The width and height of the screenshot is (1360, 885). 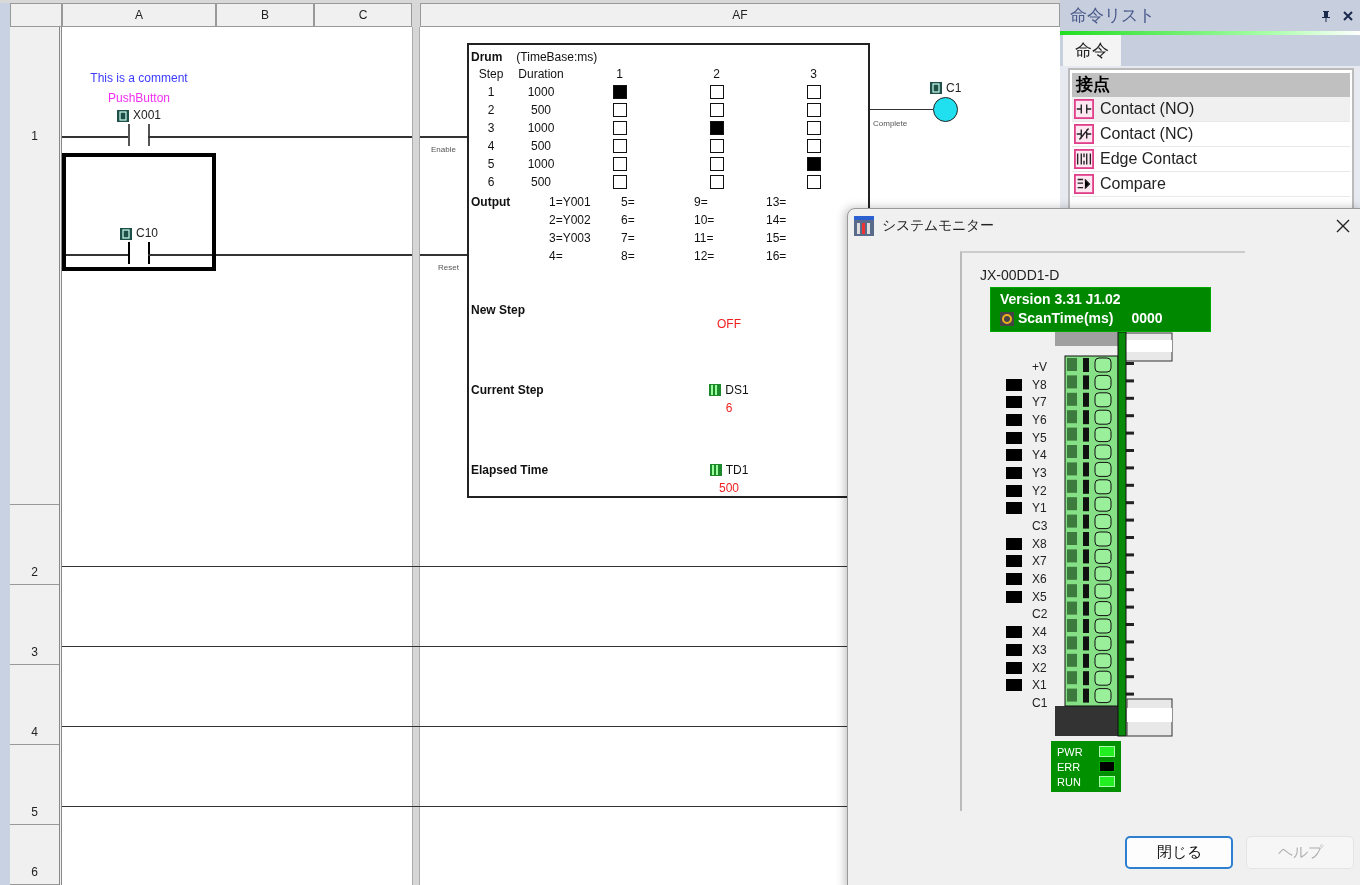 What do you see at coordinates (510, 471) in the screenshot?
I see `field-label: Elapsed Time` at bounding box center [510, 471].